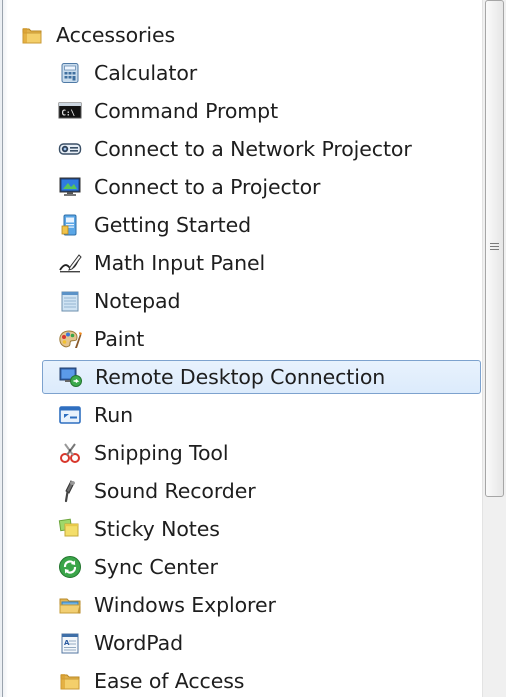  I want to click on item-label: Getting Started, so click(172, 225).